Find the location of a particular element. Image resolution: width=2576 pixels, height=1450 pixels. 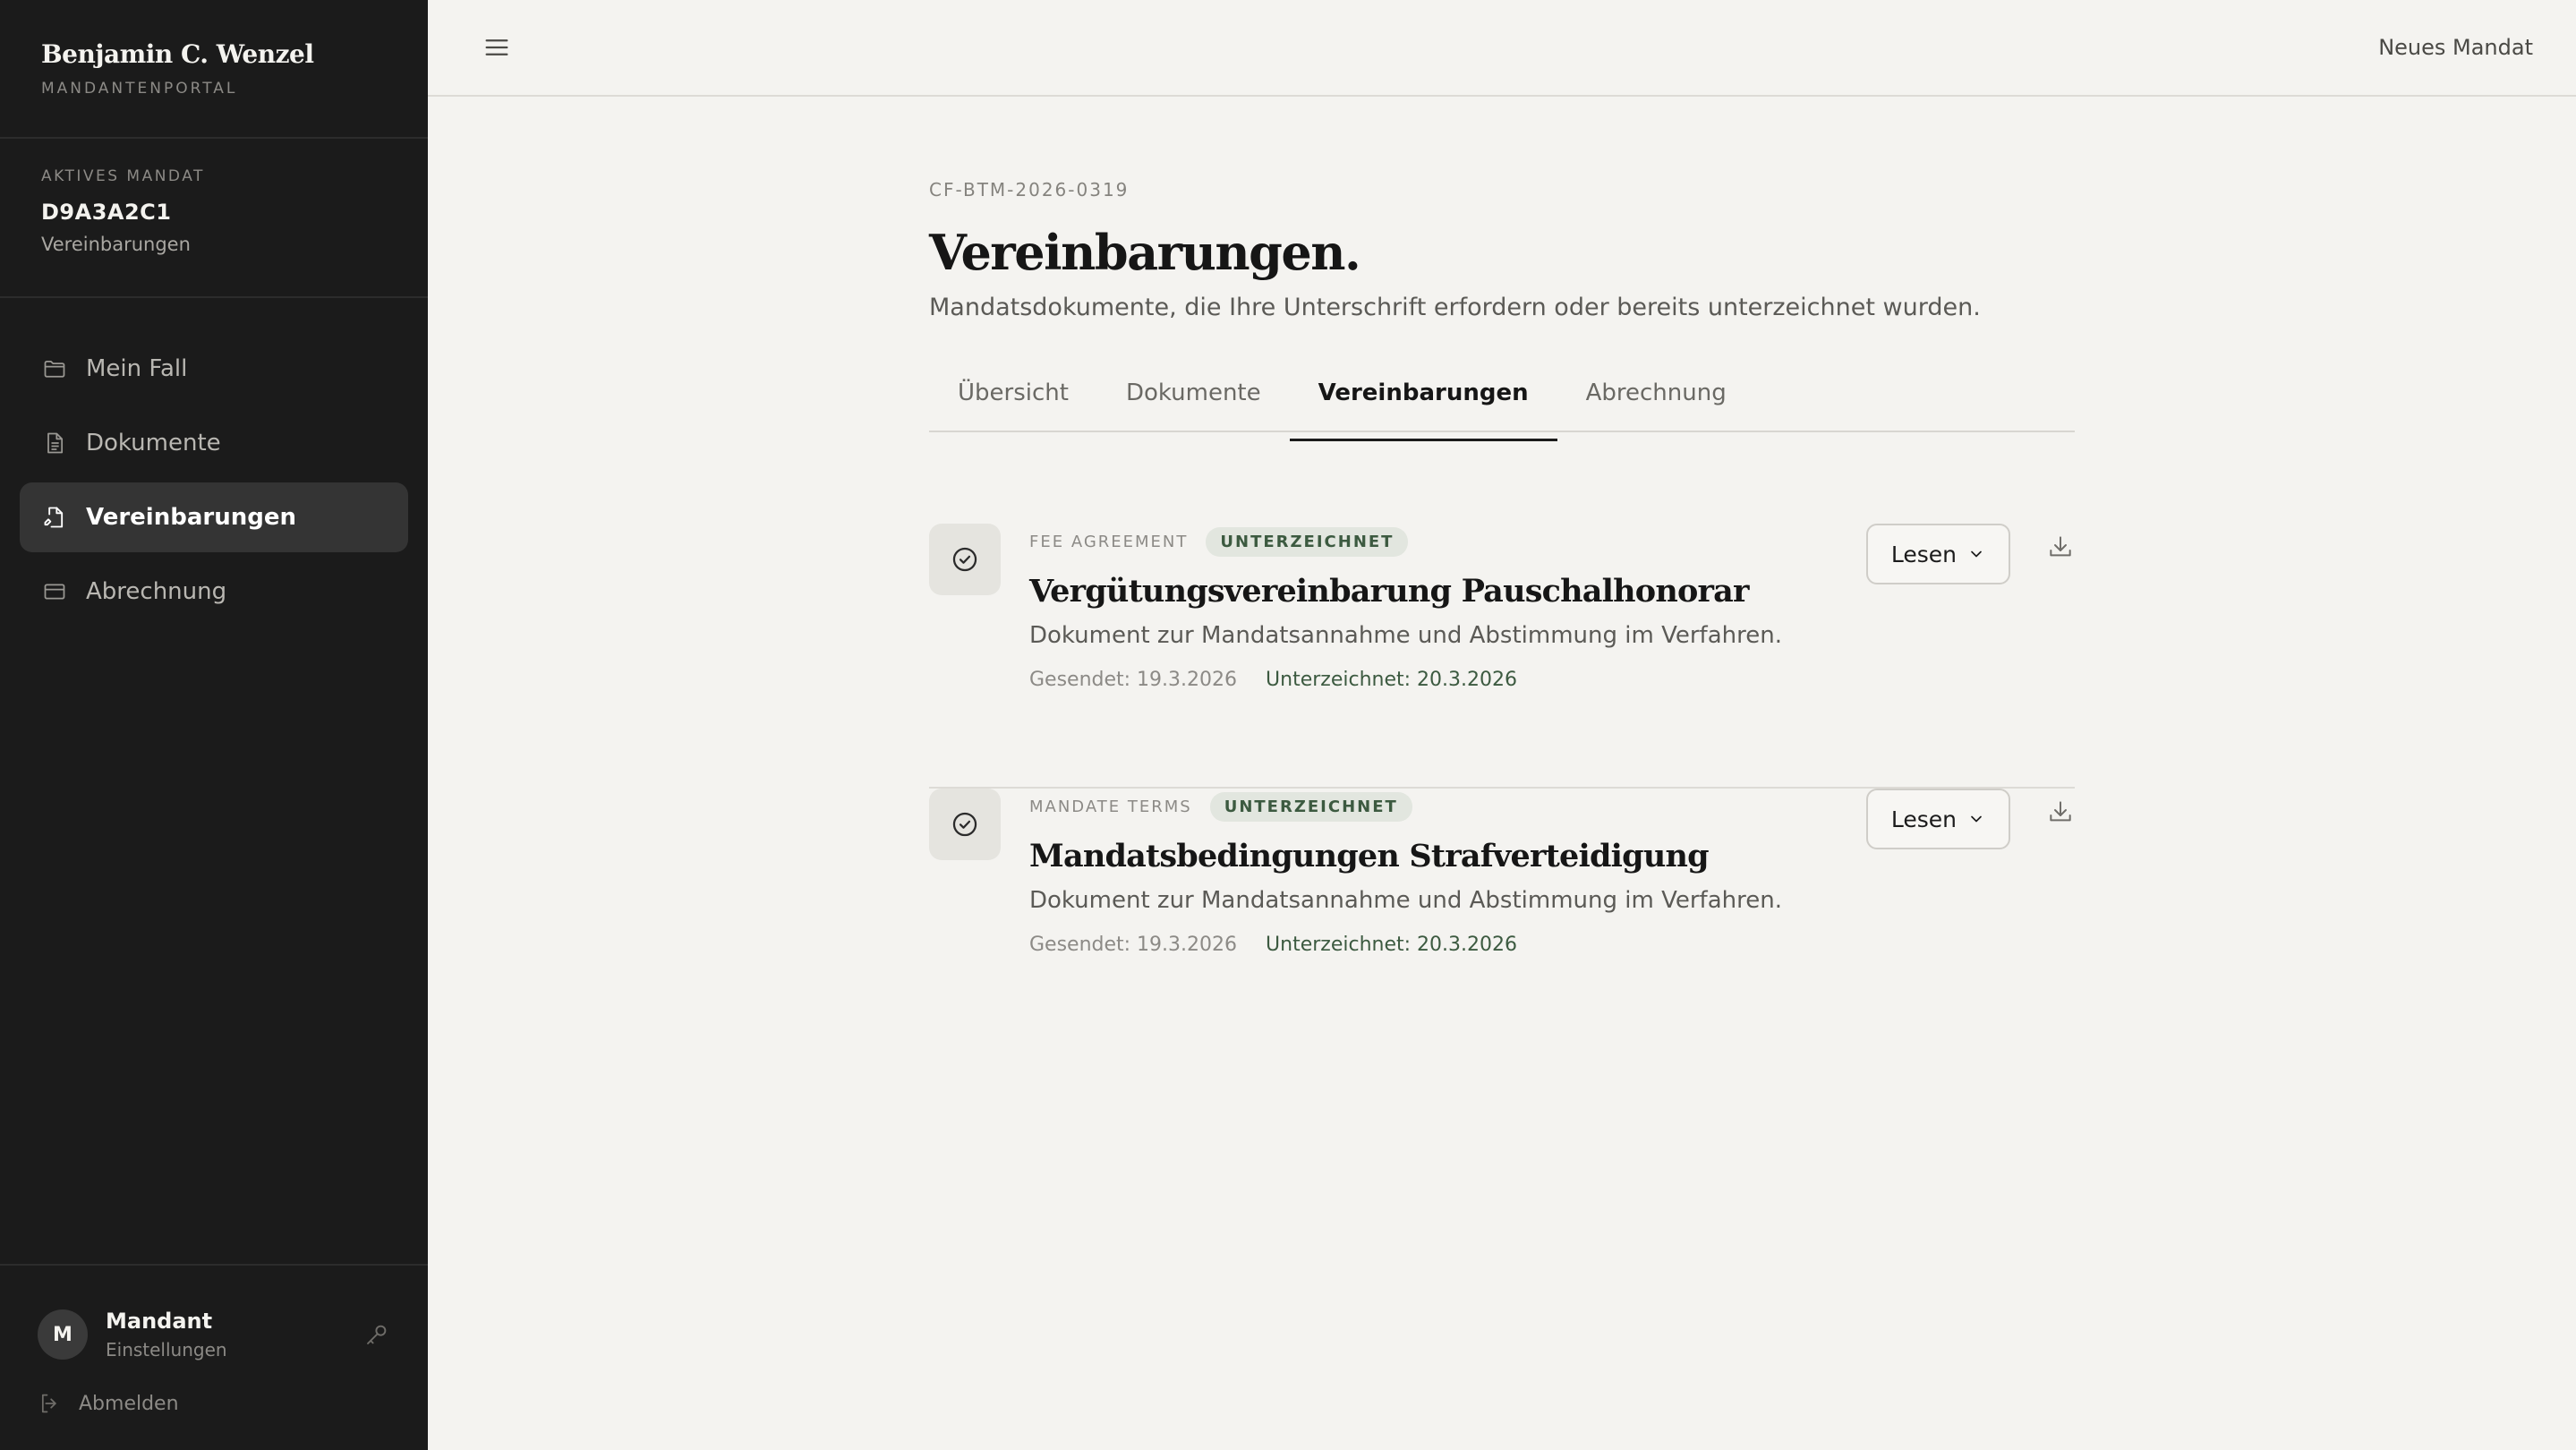

sidebar-item-dokumente: Dokumente is located at coordinates (214, 443).